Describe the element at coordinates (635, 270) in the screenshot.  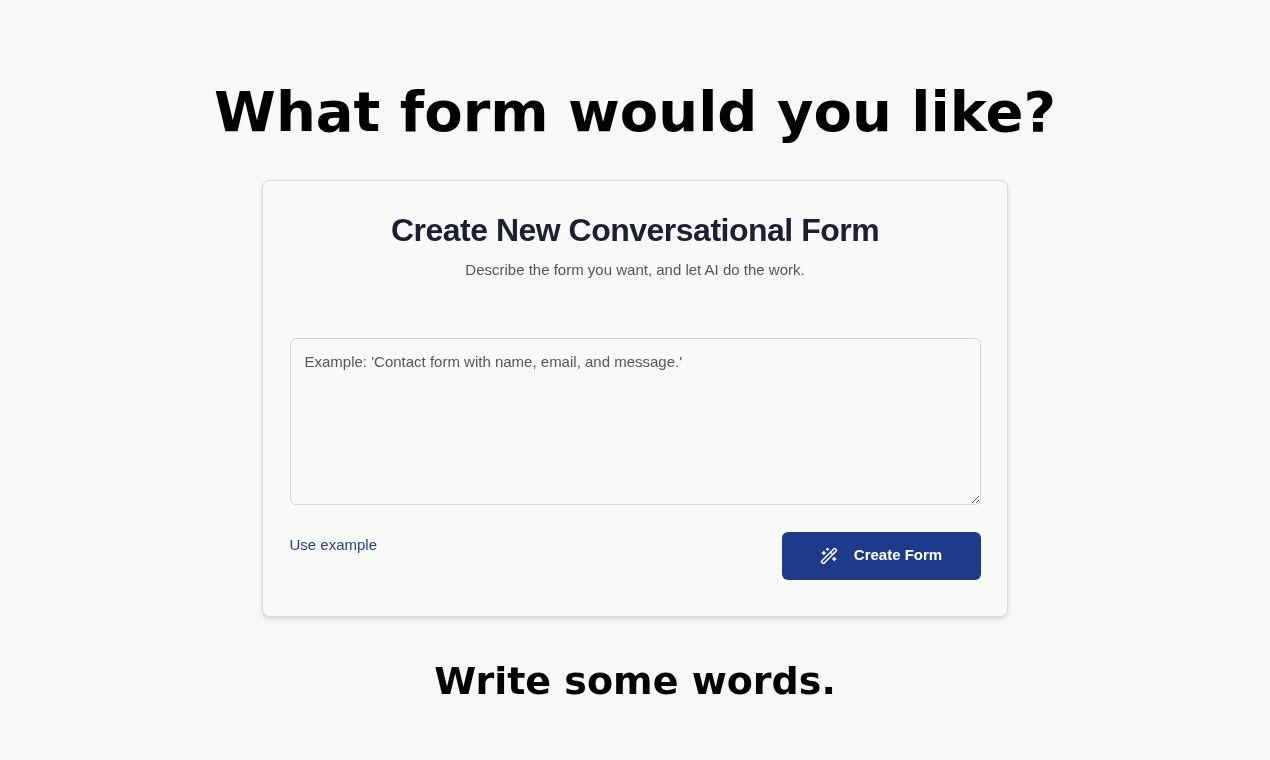
I see `card-subtitle: Describe the form you want, and let AI do the work.` at that location.